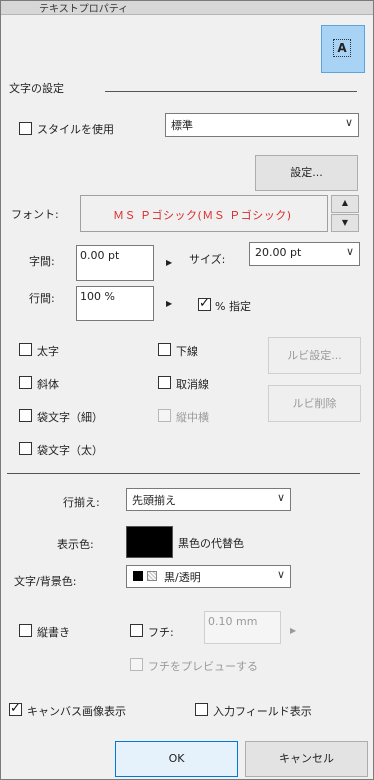 The height and width of the screenshot is (780, 374). What do you see at coordinates (231, 91) in the screenshot?
I see `section-divider` at bounding box center [231, 91].